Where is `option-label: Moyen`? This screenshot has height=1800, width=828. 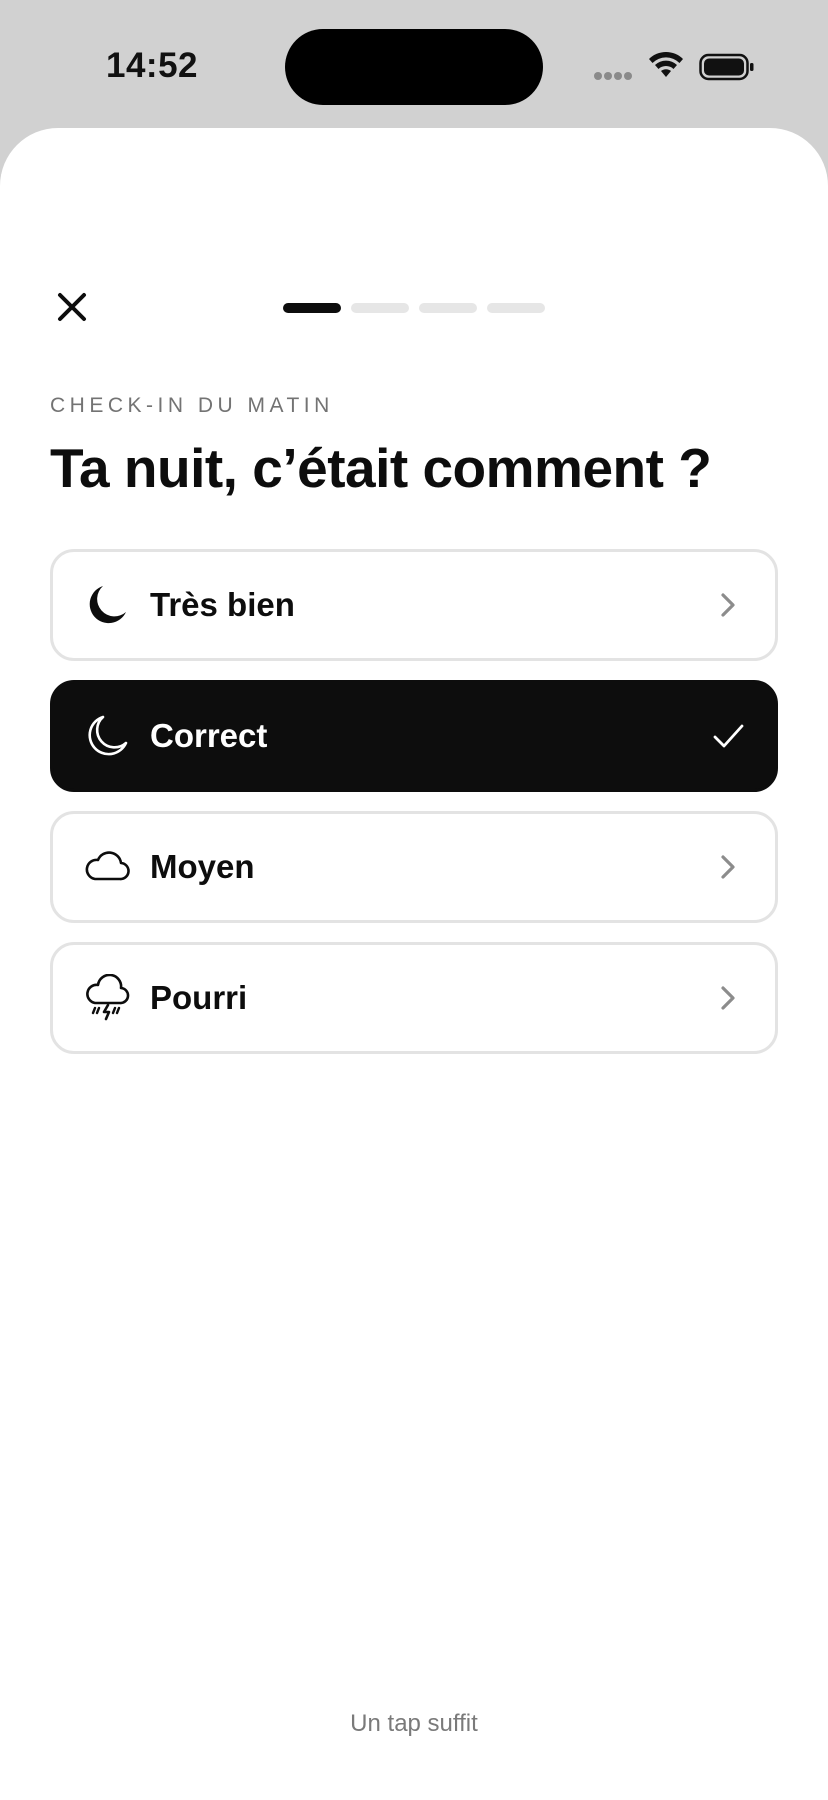 option-label: Moyen is located at coordinates (202, 866).